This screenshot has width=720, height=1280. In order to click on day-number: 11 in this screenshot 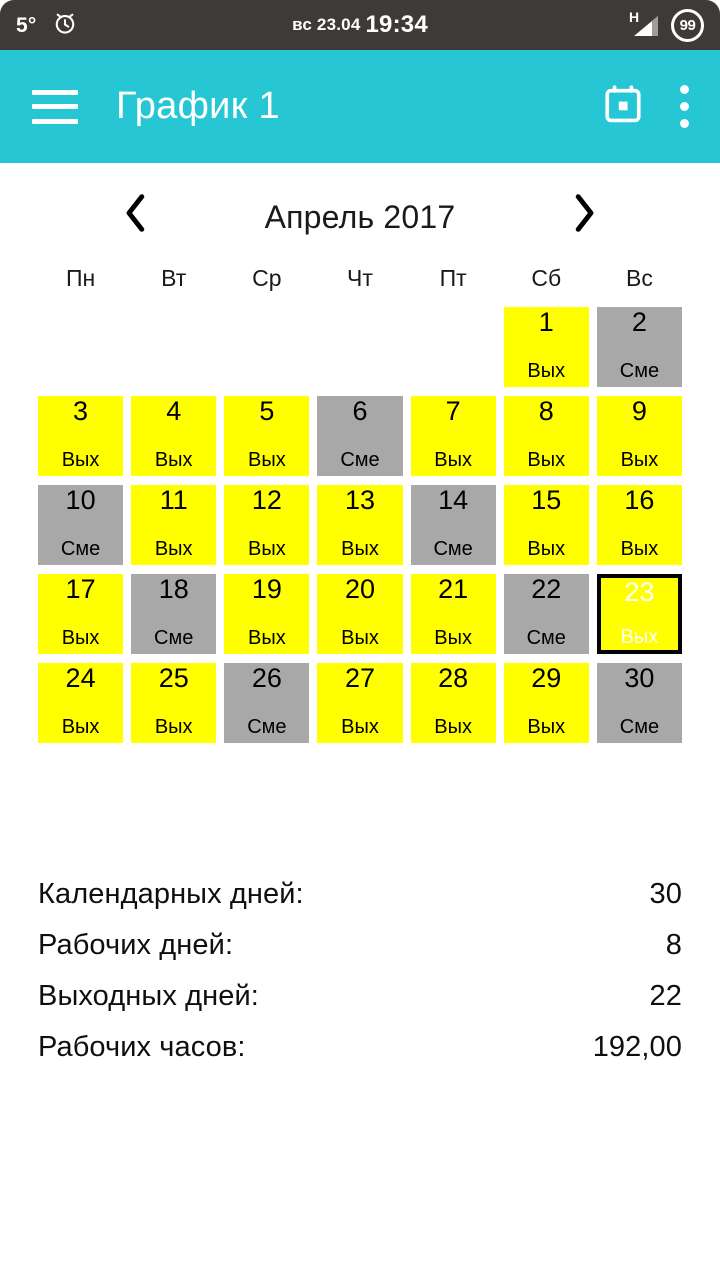, I will do `click(173, 500)`.